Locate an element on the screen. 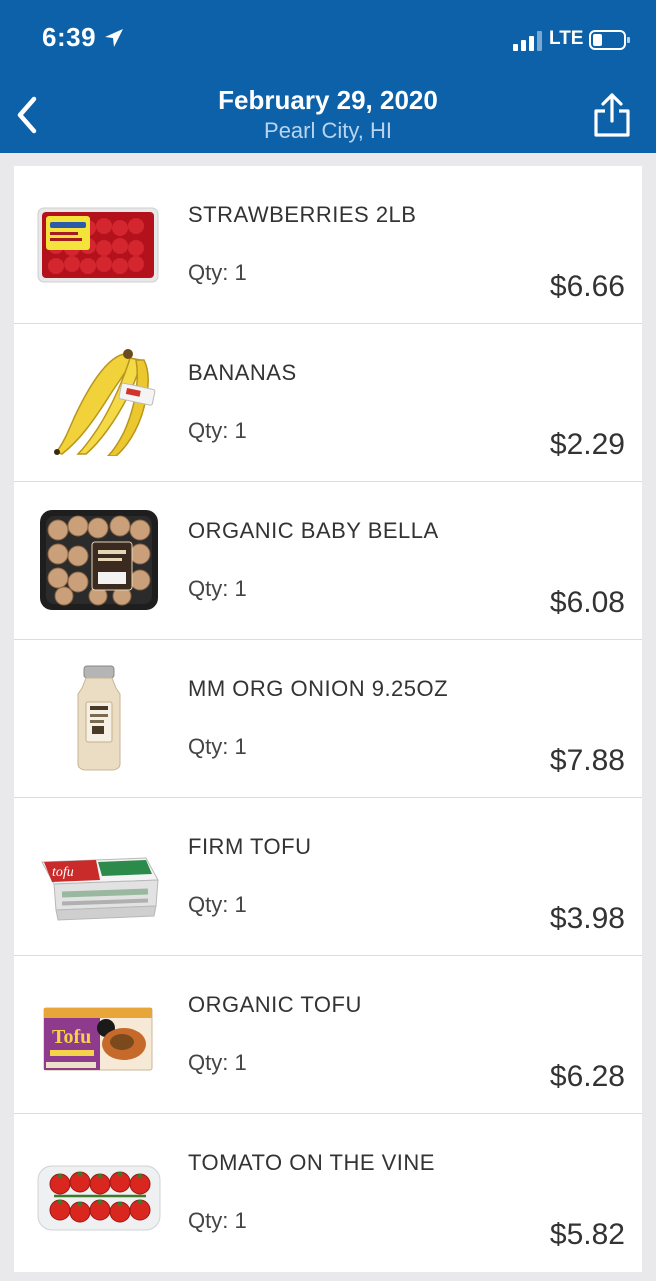 This screenshot has width=656, height=1281. carrier-label: LTE is located at coordinates (566, 38).